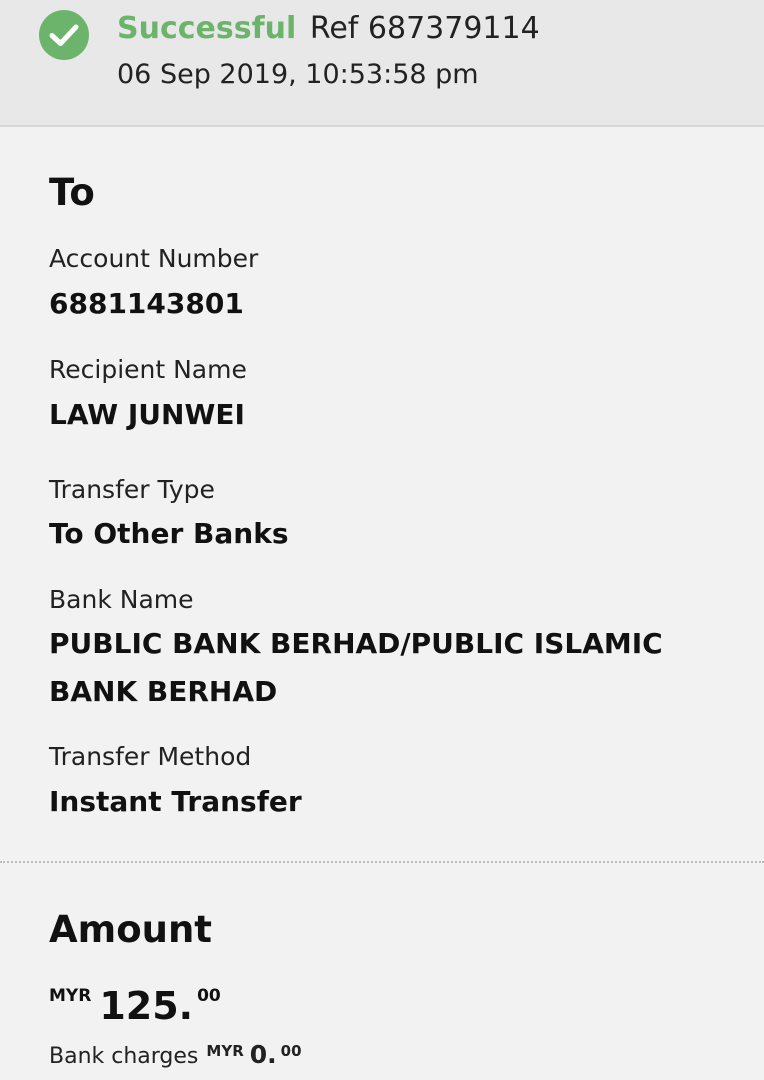 This screenshot has height=1080, width=764. What do you see at coordinates (175, 801) in the screenshot?
I see `transfer-method-value: Instant Transfer` at bounding box center [175, 801].